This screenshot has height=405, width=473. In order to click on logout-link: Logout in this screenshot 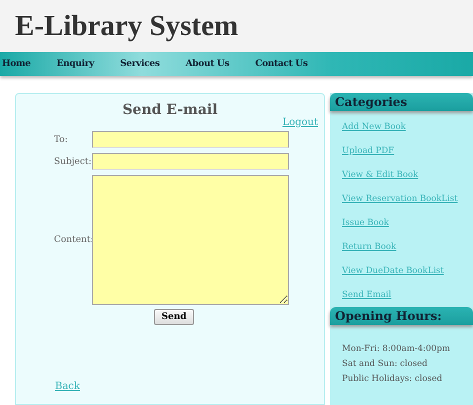, I will do `click(300, 122)`.